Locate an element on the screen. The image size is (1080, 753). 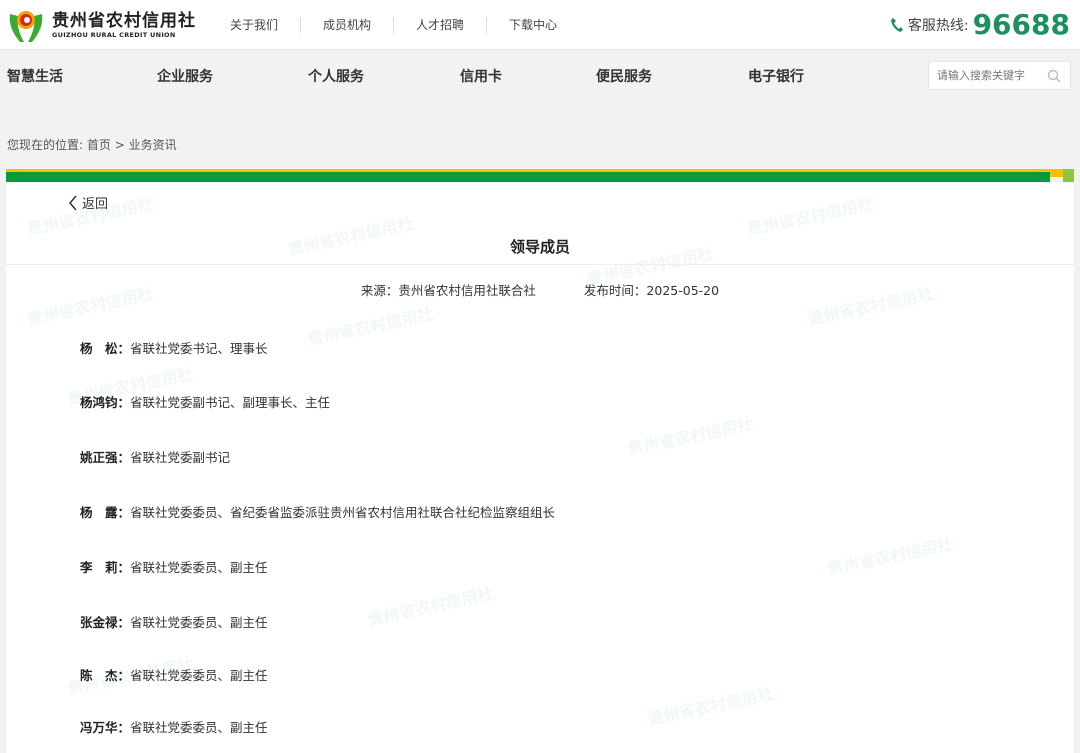
logo: 贵州省农村信用社 GUIZHOU RURAL CREDIT UNION is located at coordinates (101, 25).